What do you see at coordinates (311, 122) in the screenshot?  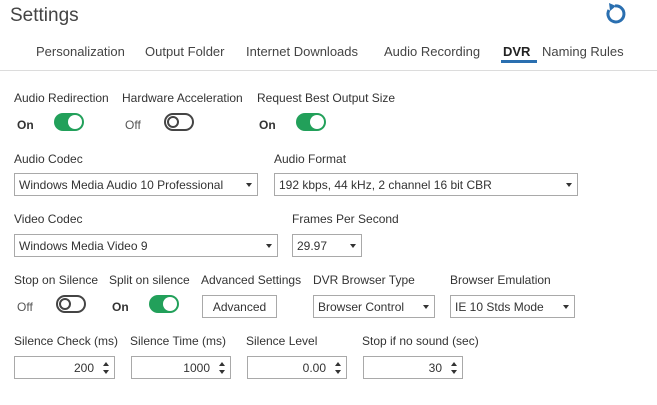 I see `request-best-output-toggle` at bounding box center [311, 122].